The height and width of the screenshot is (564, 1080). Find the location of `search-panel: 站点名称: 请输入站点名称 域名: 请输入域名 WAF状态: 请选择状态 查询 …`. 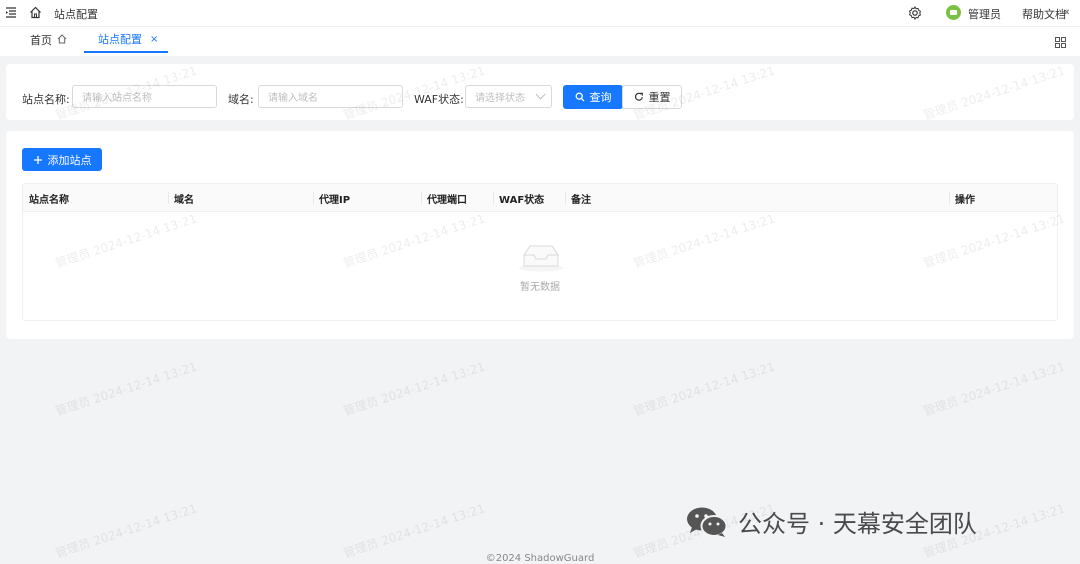

search-panel: 站点名称: 请输入站点名称 域名: 请输入域名 WAF状态: 请选择状态 查询 … is located at coordinates (540, 92).